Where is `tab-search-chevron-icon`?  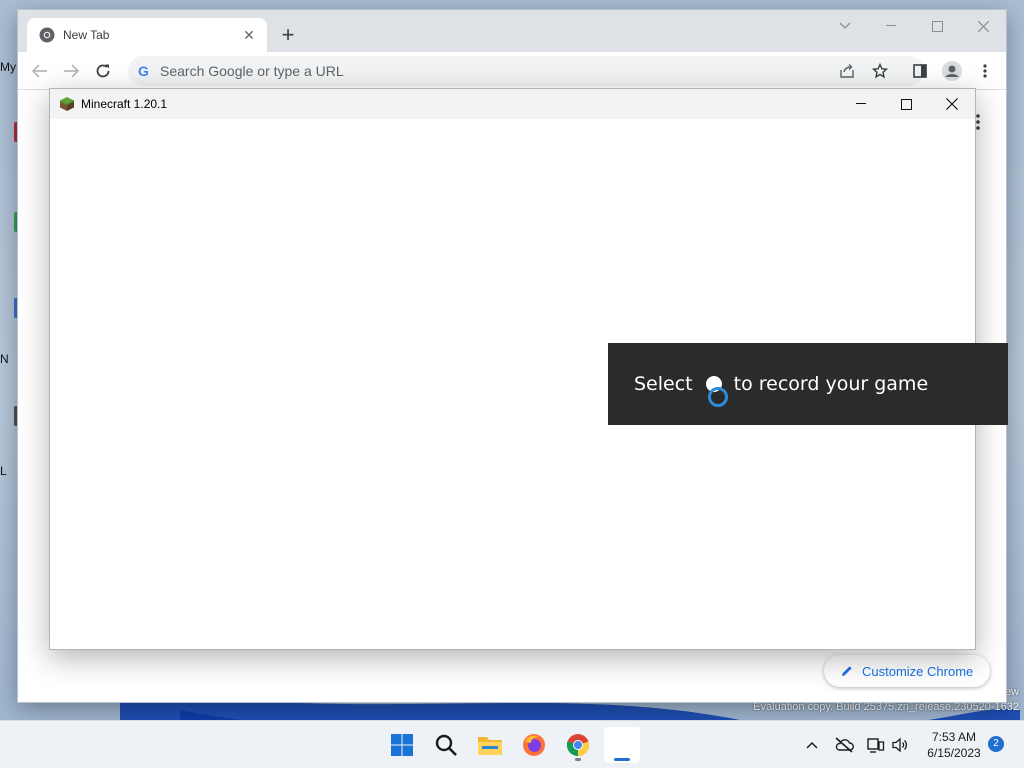
tab-search-chevron-icon is located at coordinates (845, 26).